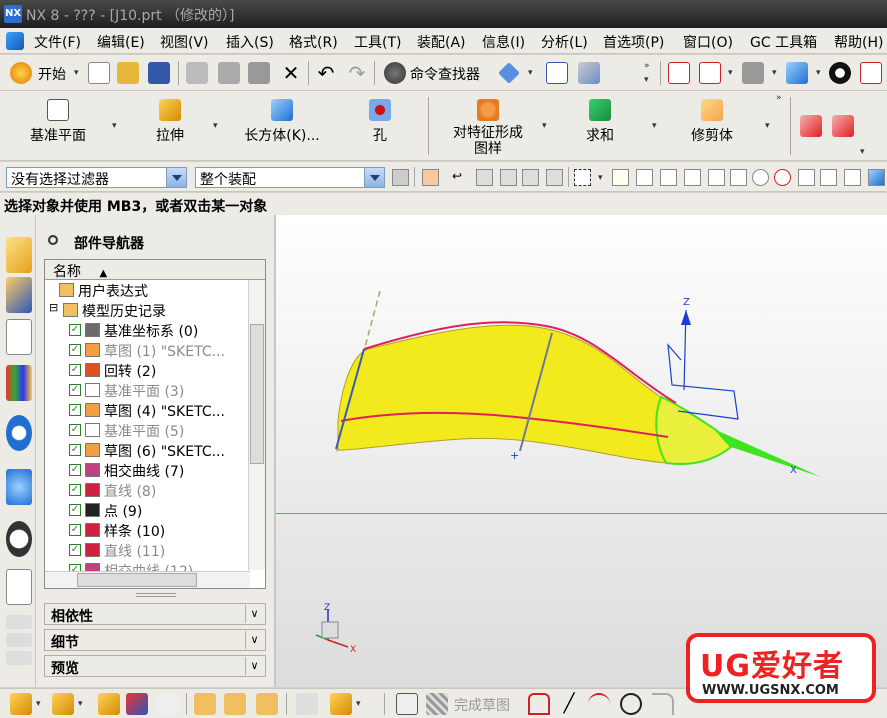  I want to click on more-icon, so click(871, 73).